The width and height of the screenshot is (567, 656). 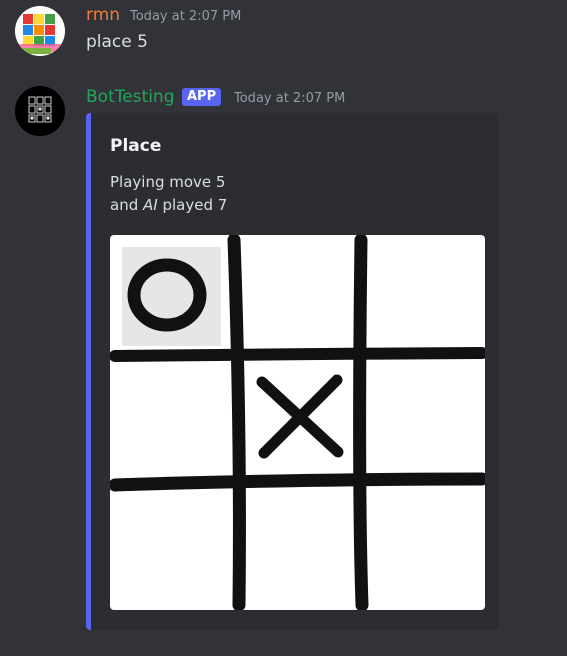 I want to click on avatar-rmn, so click(x=40, y=31).